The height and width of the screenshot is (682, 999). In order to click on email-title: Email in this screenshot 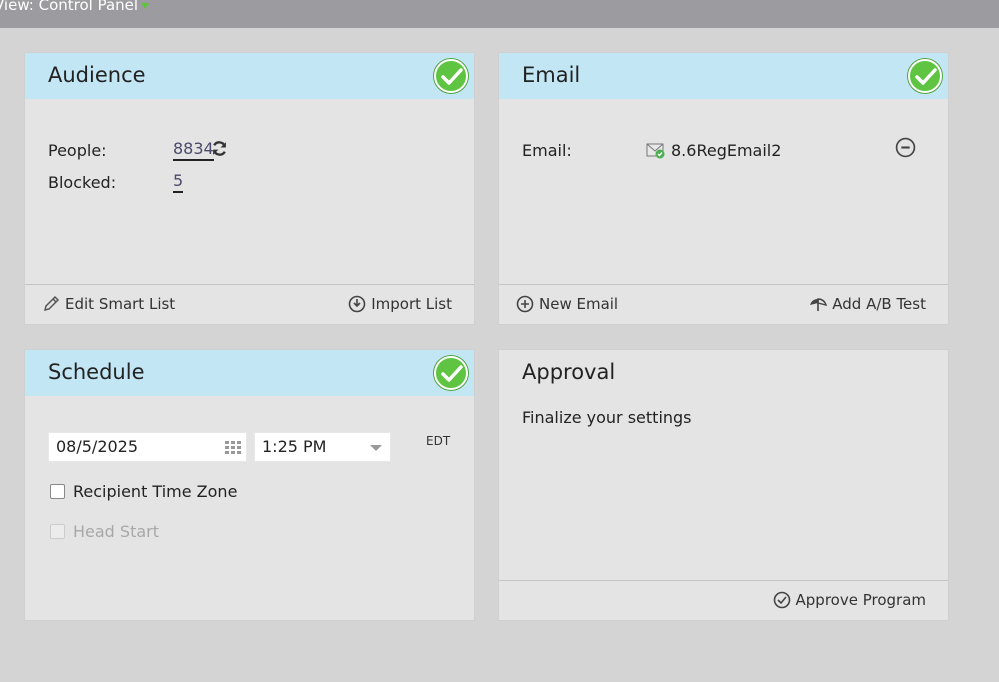, I will do `click(551, 75)`.